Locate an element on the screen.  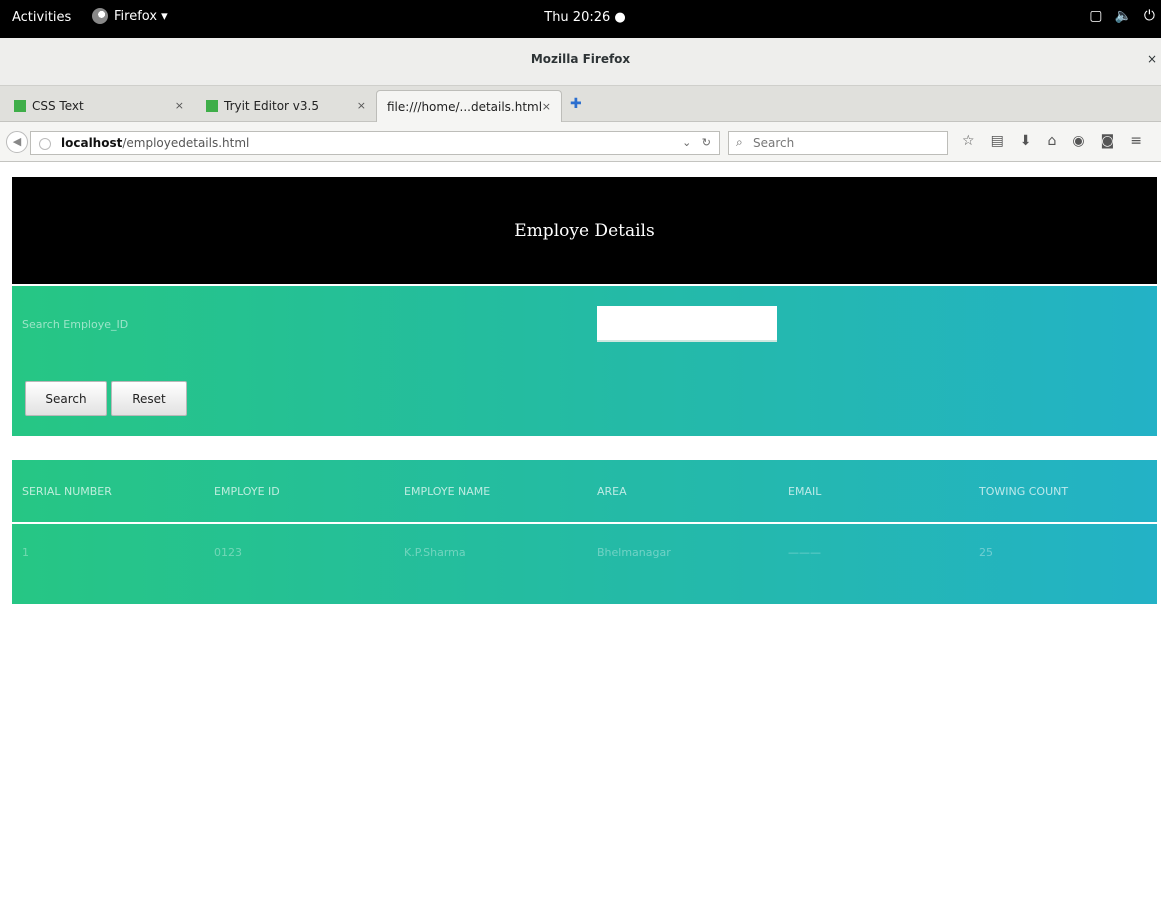
window-title-bar: Mozilla Firefox × is located at coordinates (580, 62).